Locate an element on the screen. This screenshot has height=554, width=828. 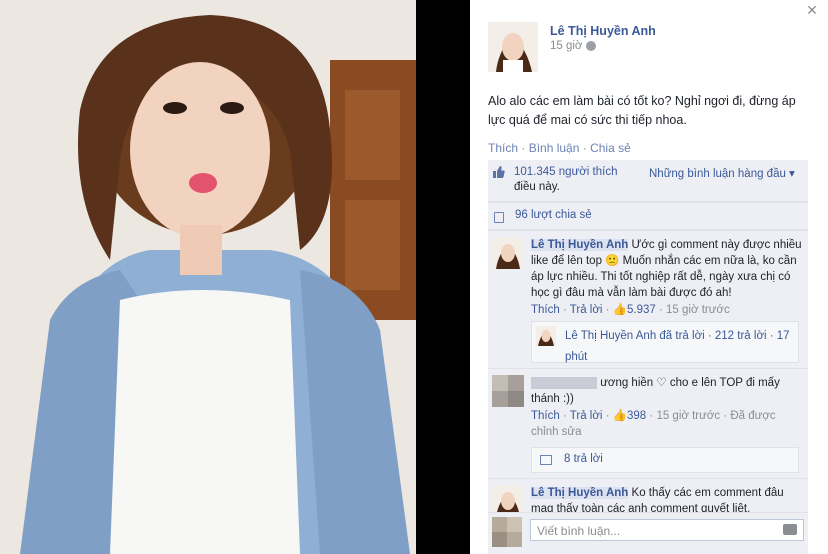
share-link: Chia sẻ is located at coordinates (610, 148).